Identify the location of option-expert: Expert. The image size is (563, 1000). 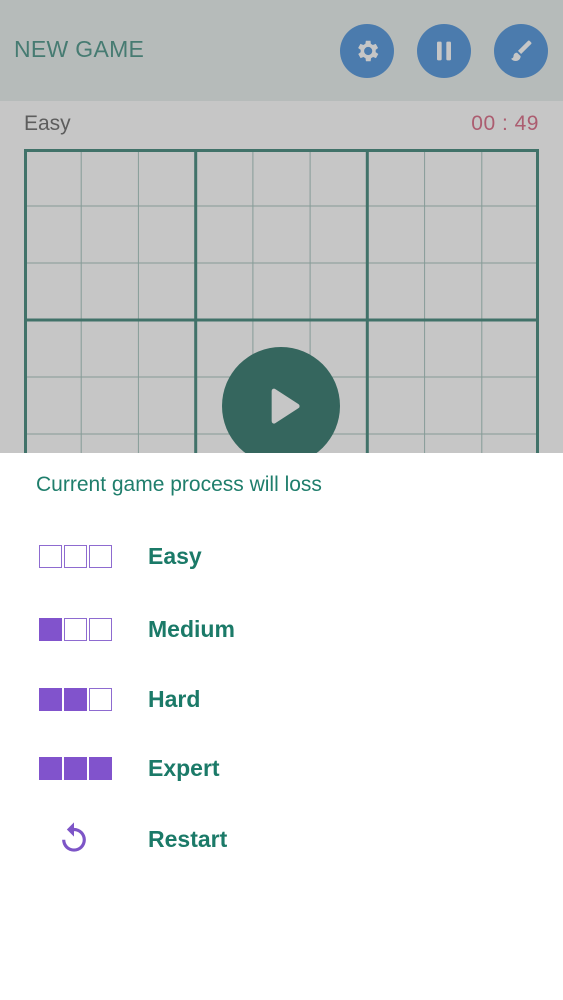
(281, 768).